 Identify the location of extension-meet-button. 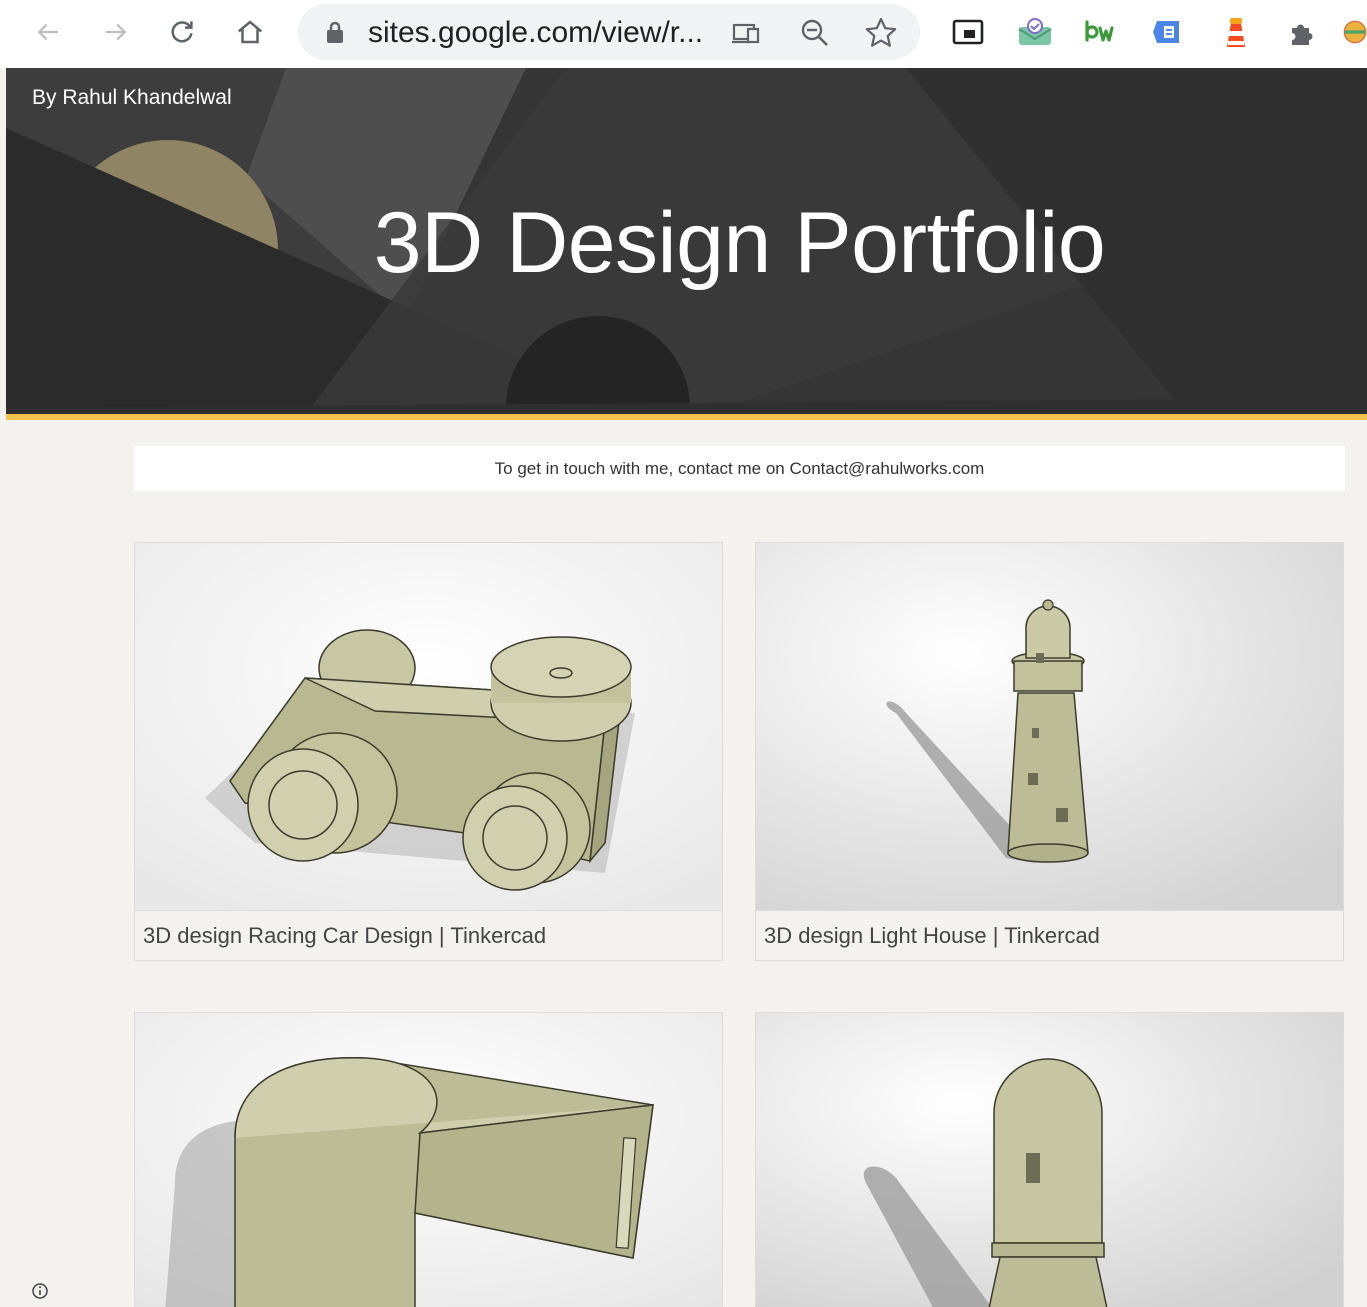
(1035, 32).